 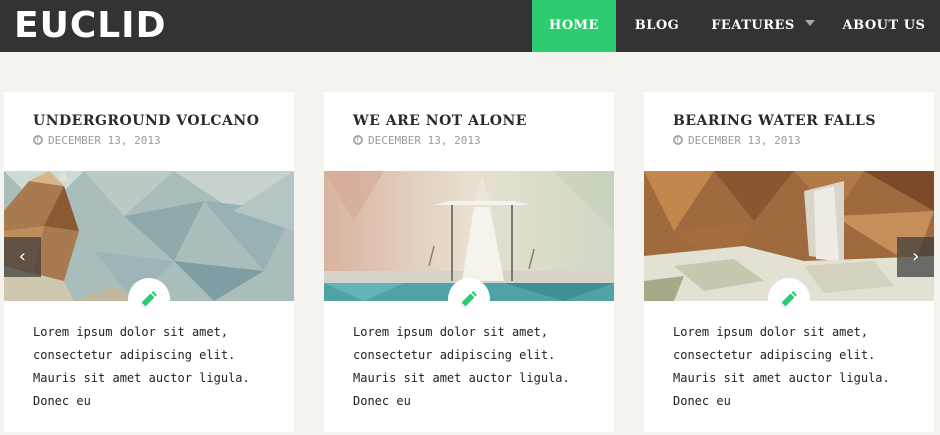 I want to click on nav-about-us: ABOUT US, so click(x=884, y=26).